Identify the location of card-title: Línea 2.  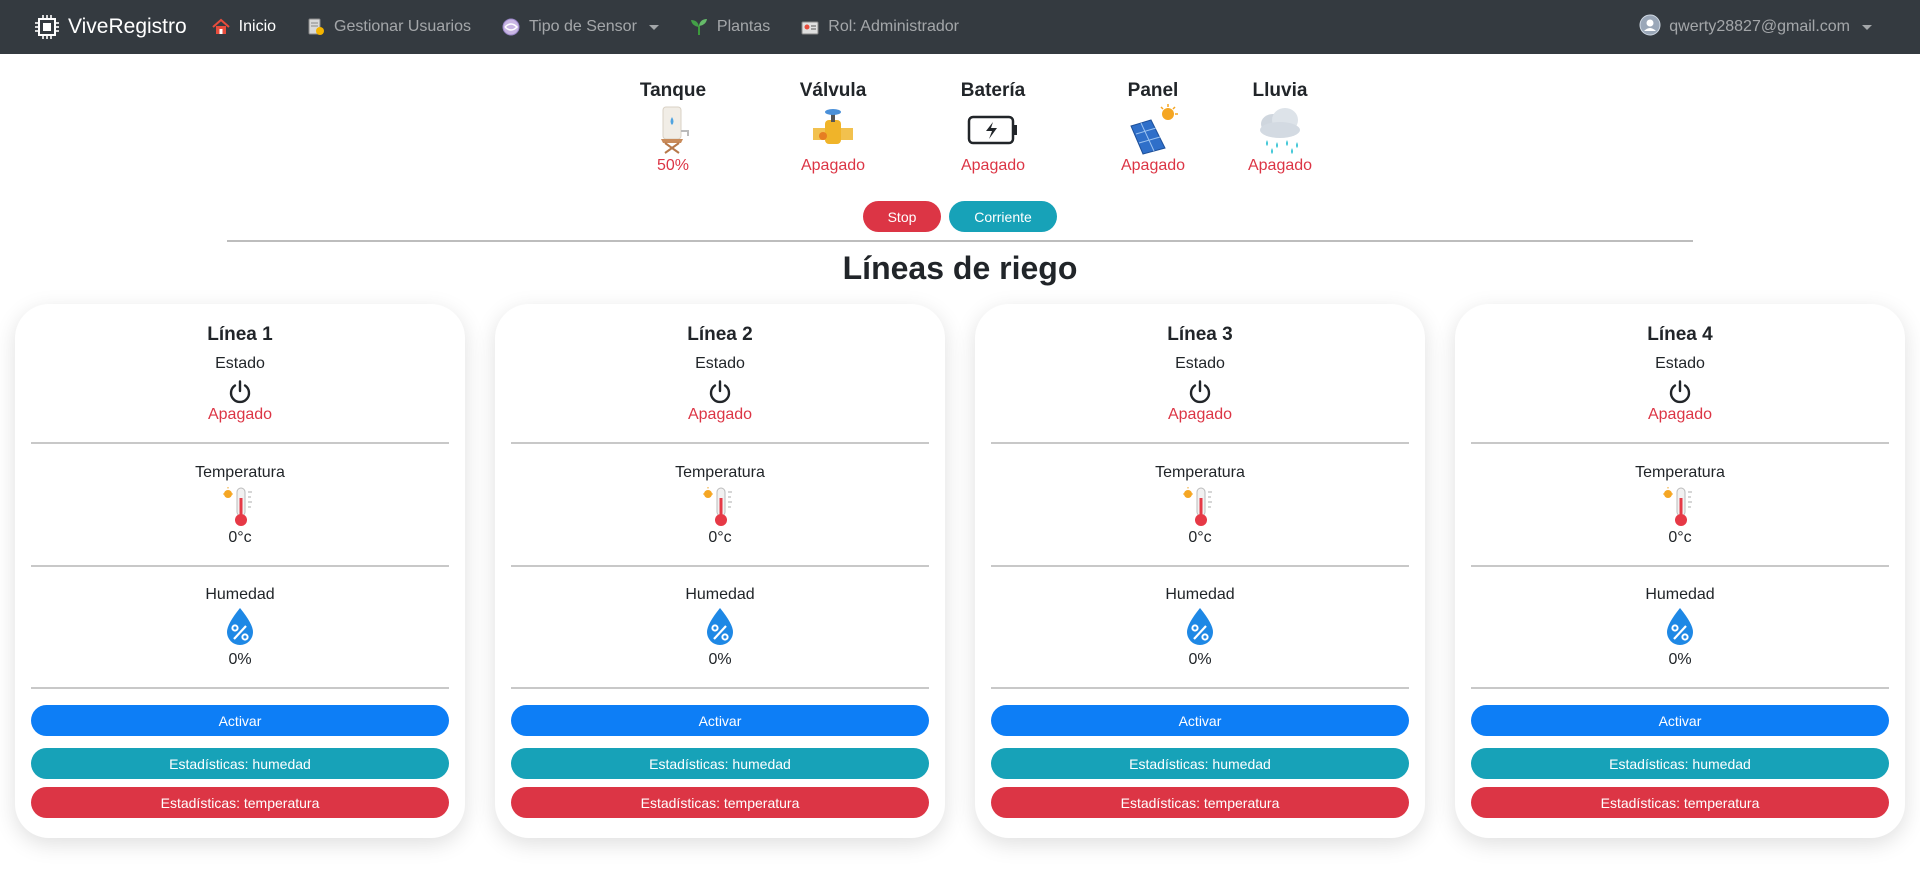
(720, 334).